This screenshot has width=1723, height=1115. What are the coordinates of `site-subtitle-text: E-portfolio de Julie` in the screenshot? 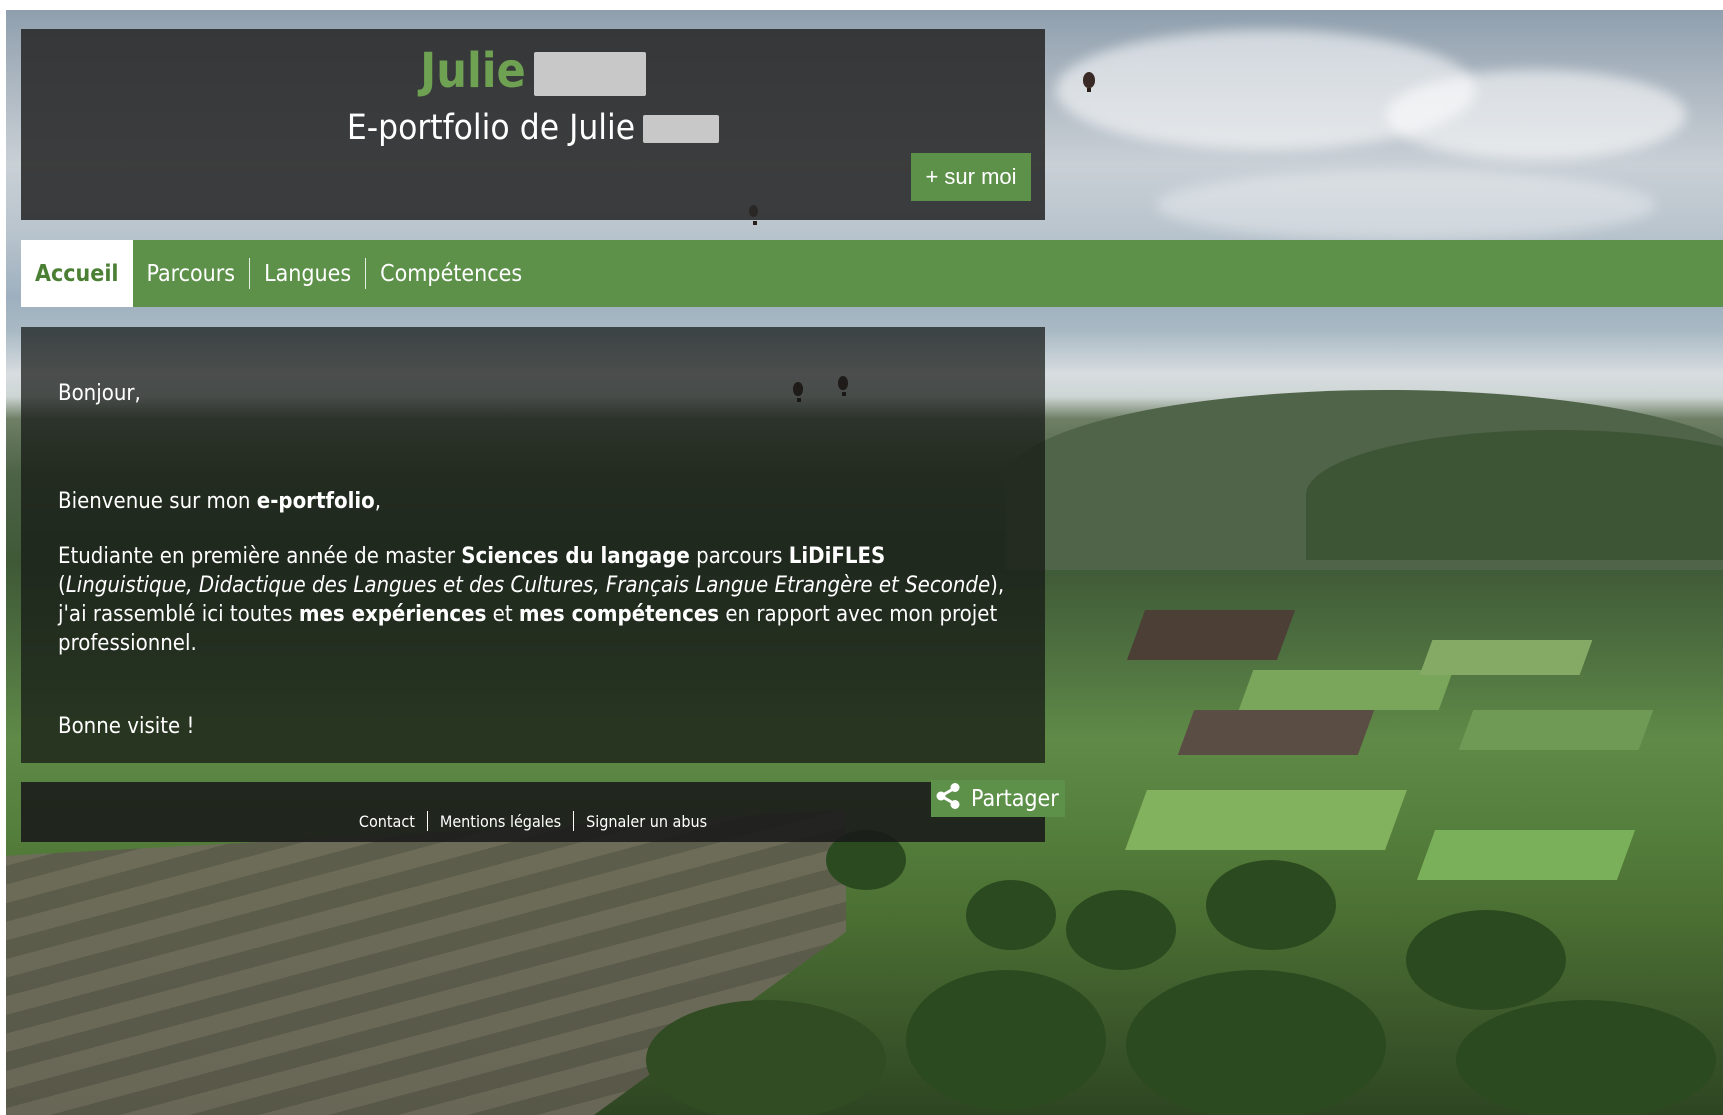 It's located at (491, 128).